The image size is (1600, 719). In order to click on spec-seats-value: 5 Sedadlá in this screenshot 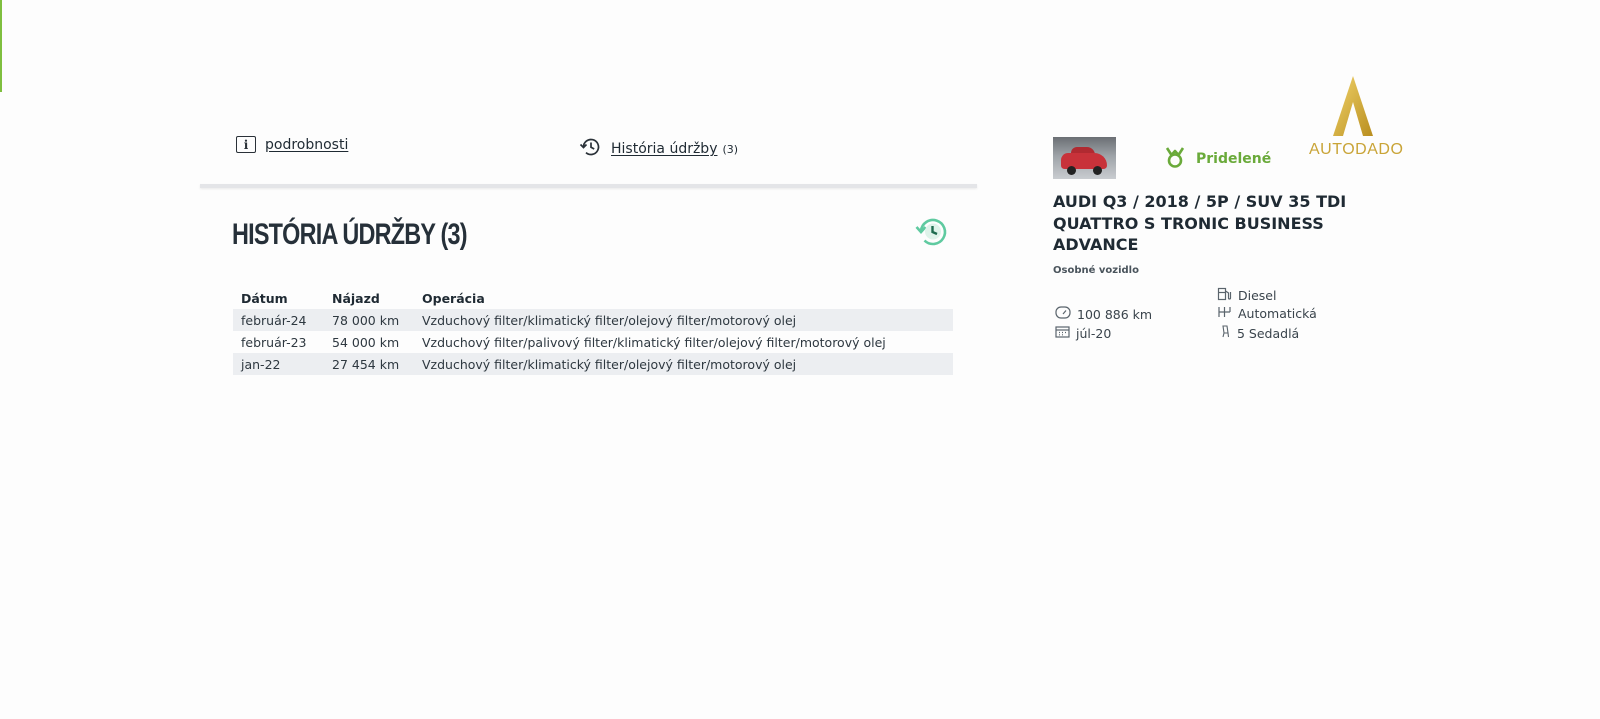, I will do `click(1268, 333)`.